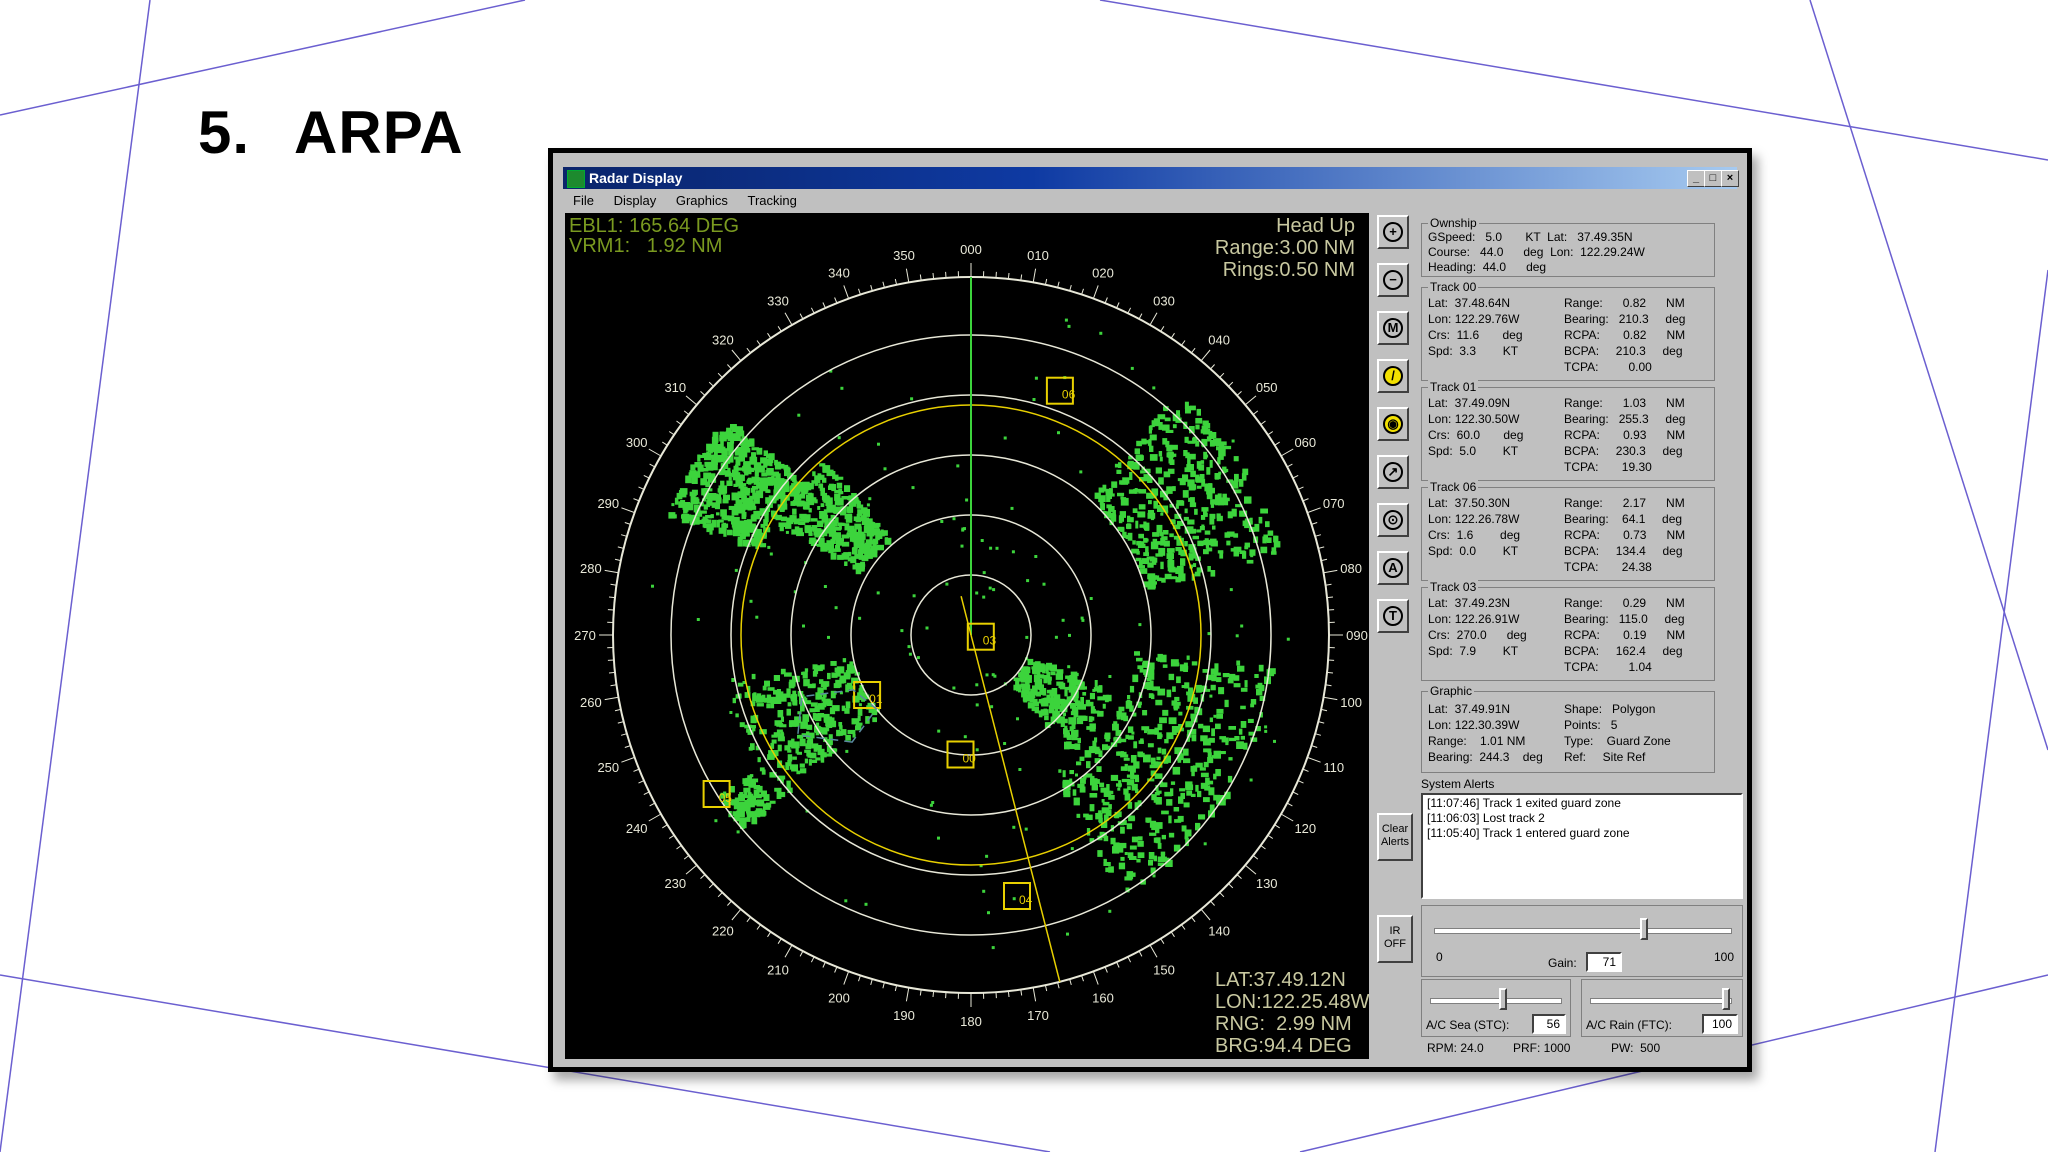  I want to click on track-button: T, so click(1393, 616).